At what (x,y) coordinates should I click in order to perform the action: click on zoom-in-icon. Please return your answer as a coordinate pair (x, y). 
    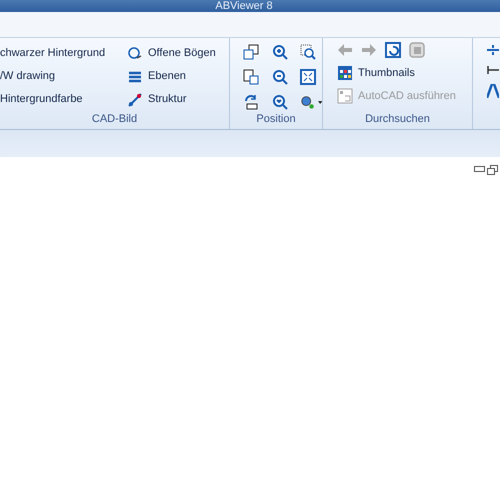
    Looking at the image, I should click on (280, 52).